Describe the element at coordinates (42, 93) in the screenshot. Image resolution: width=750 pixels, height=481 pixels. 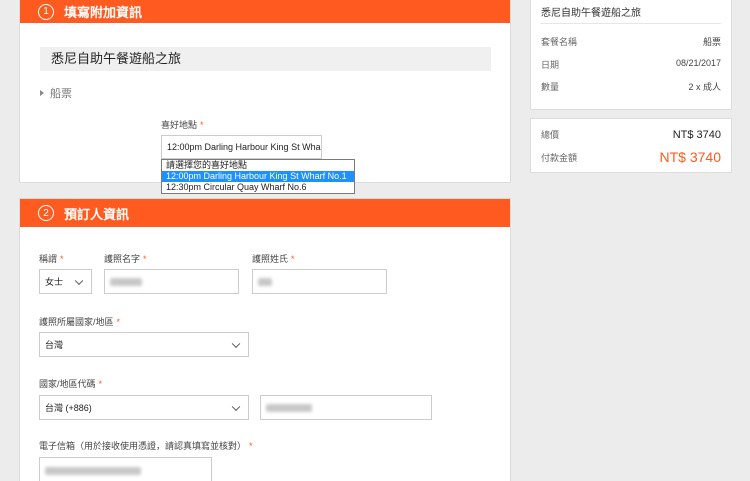
I see `caret-right-icon` at that location.